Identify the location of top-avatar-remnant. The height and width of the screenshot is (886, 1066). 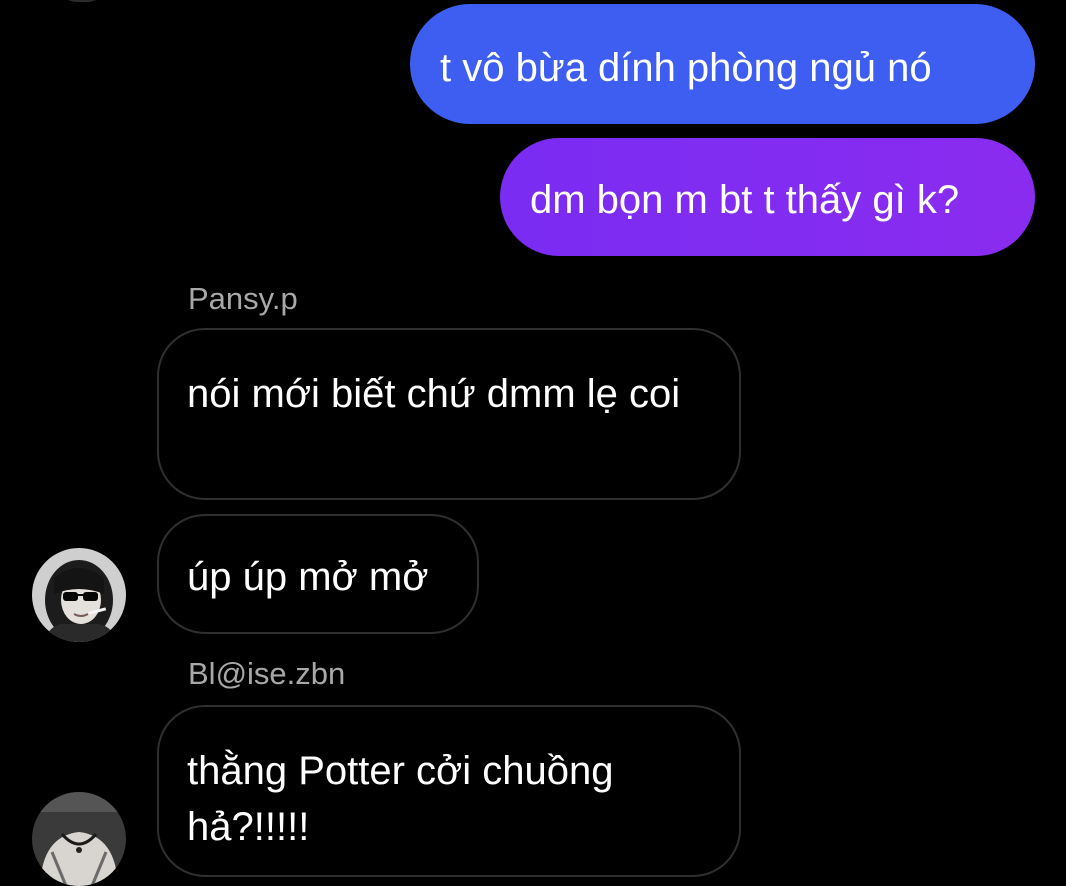
(82, 1).